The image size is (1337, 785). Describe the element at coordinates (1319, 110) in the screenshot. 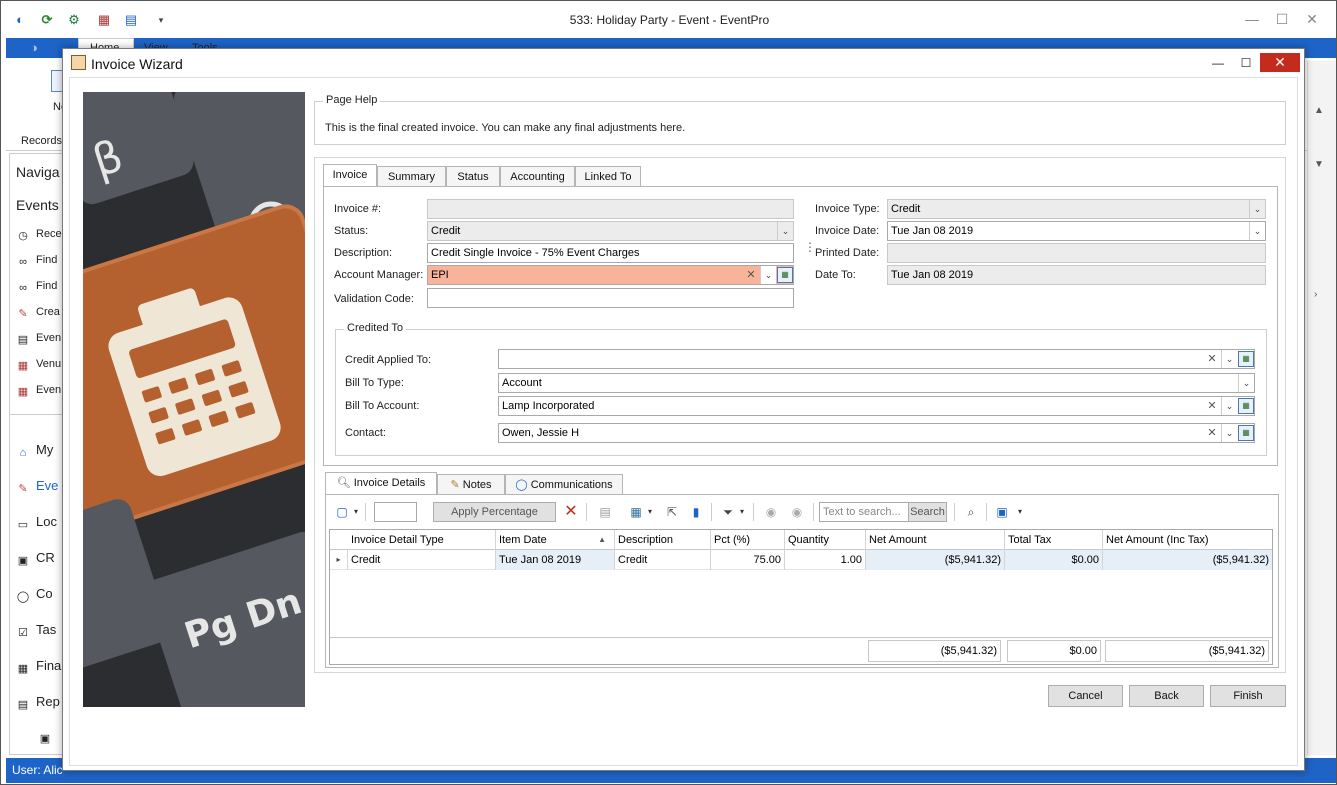

I see `chevron-up-icon: ▲` at that location.